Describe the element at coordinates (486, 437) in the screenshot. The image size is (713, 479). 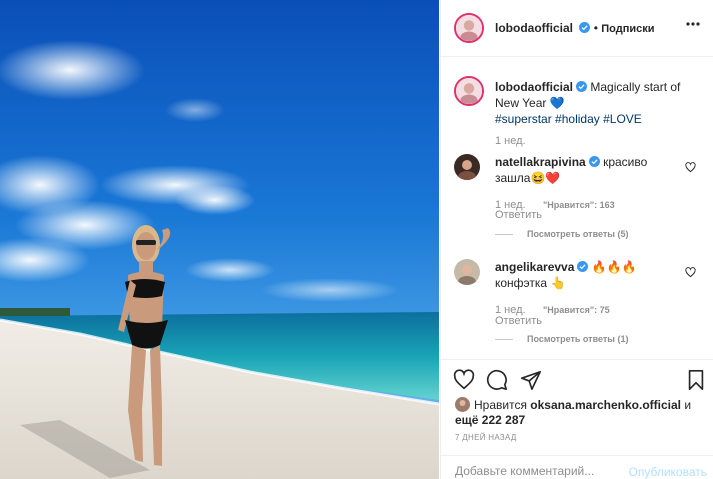
I see `post-date: 7 ДНЕЙ НАЗАД` at that location.